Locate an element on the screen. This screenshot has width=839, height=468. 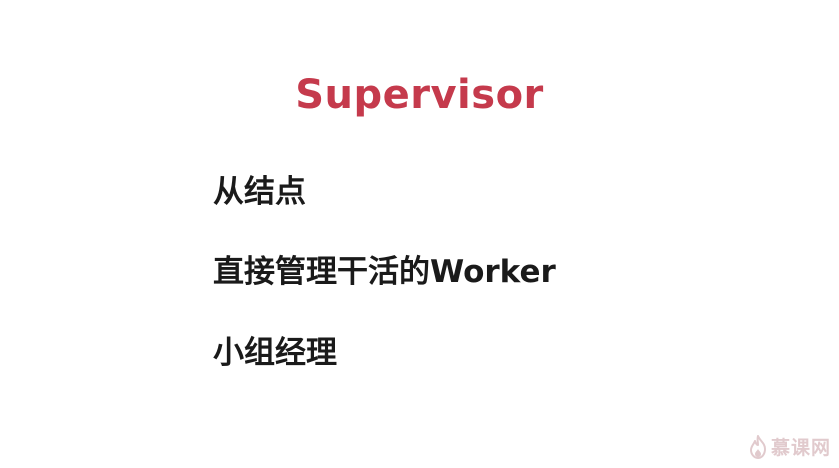
watermark-text: 慕课网 is located at coordinates (800, 448).